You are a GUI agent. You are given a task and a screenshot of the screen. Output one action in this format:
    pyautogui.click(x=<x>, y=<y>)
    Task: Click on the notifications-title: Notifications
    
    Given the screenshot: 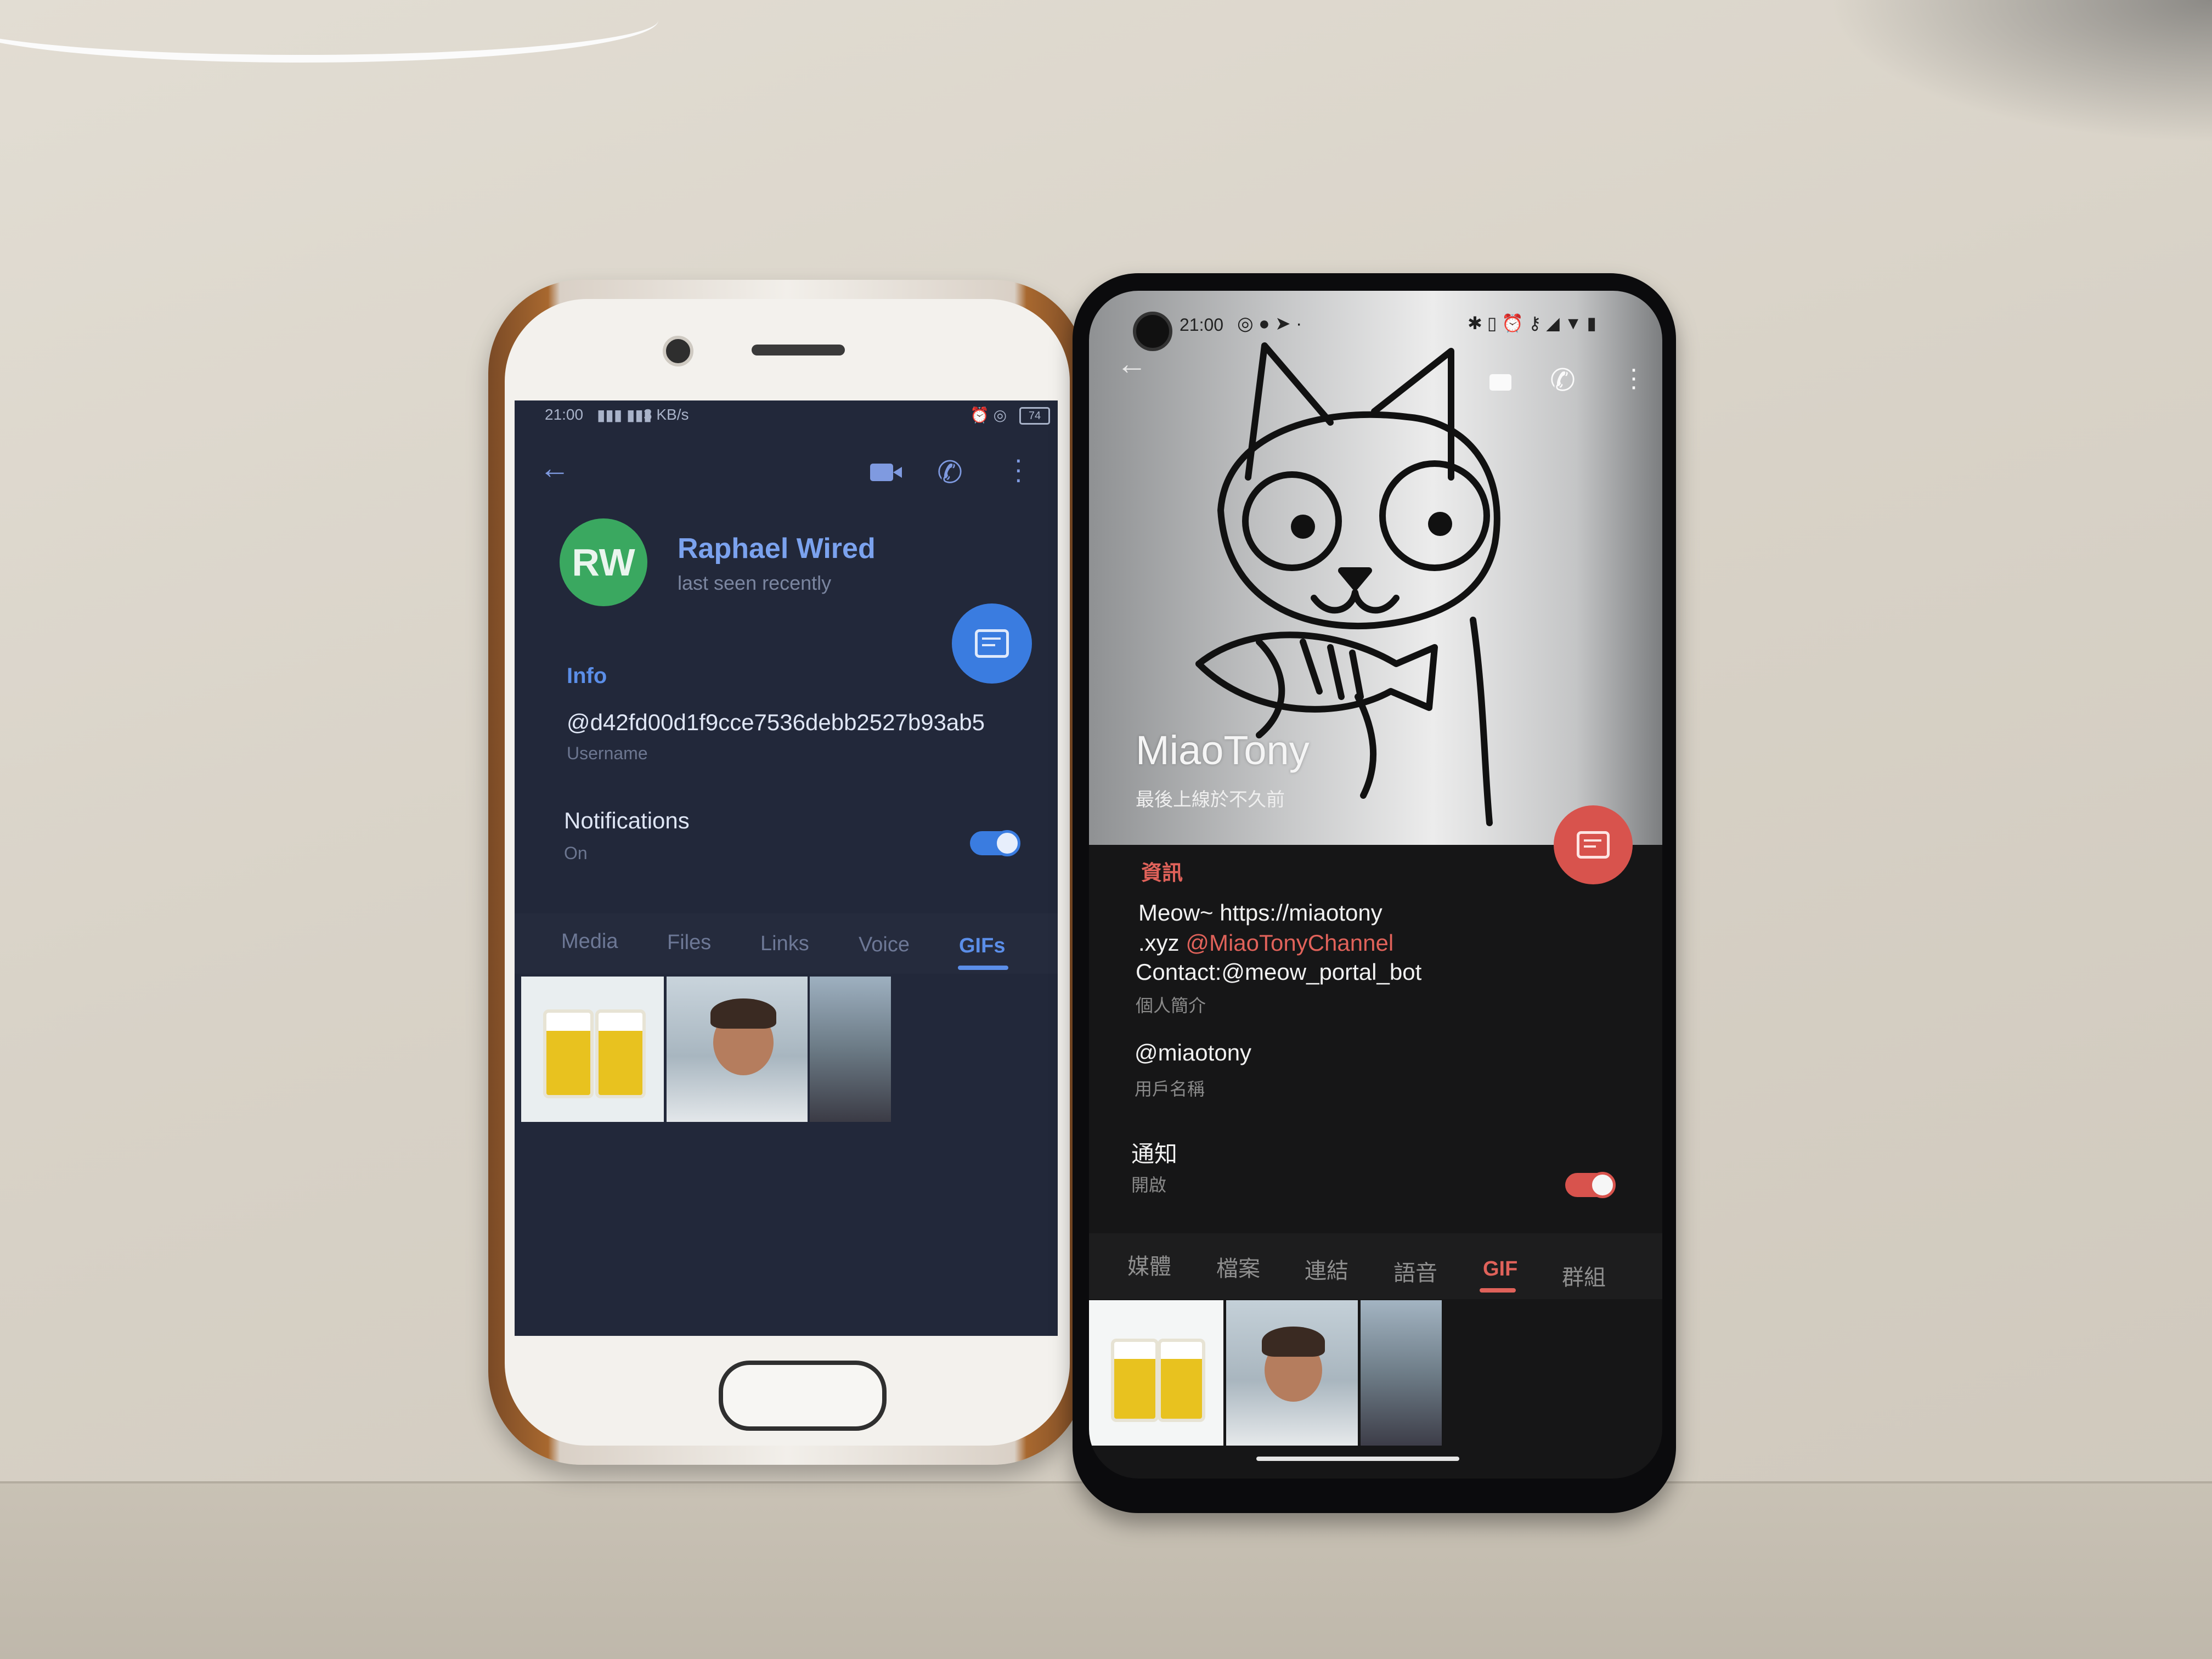 What is the action you would take?
    pyautogui.click(x=627, y=821)
    